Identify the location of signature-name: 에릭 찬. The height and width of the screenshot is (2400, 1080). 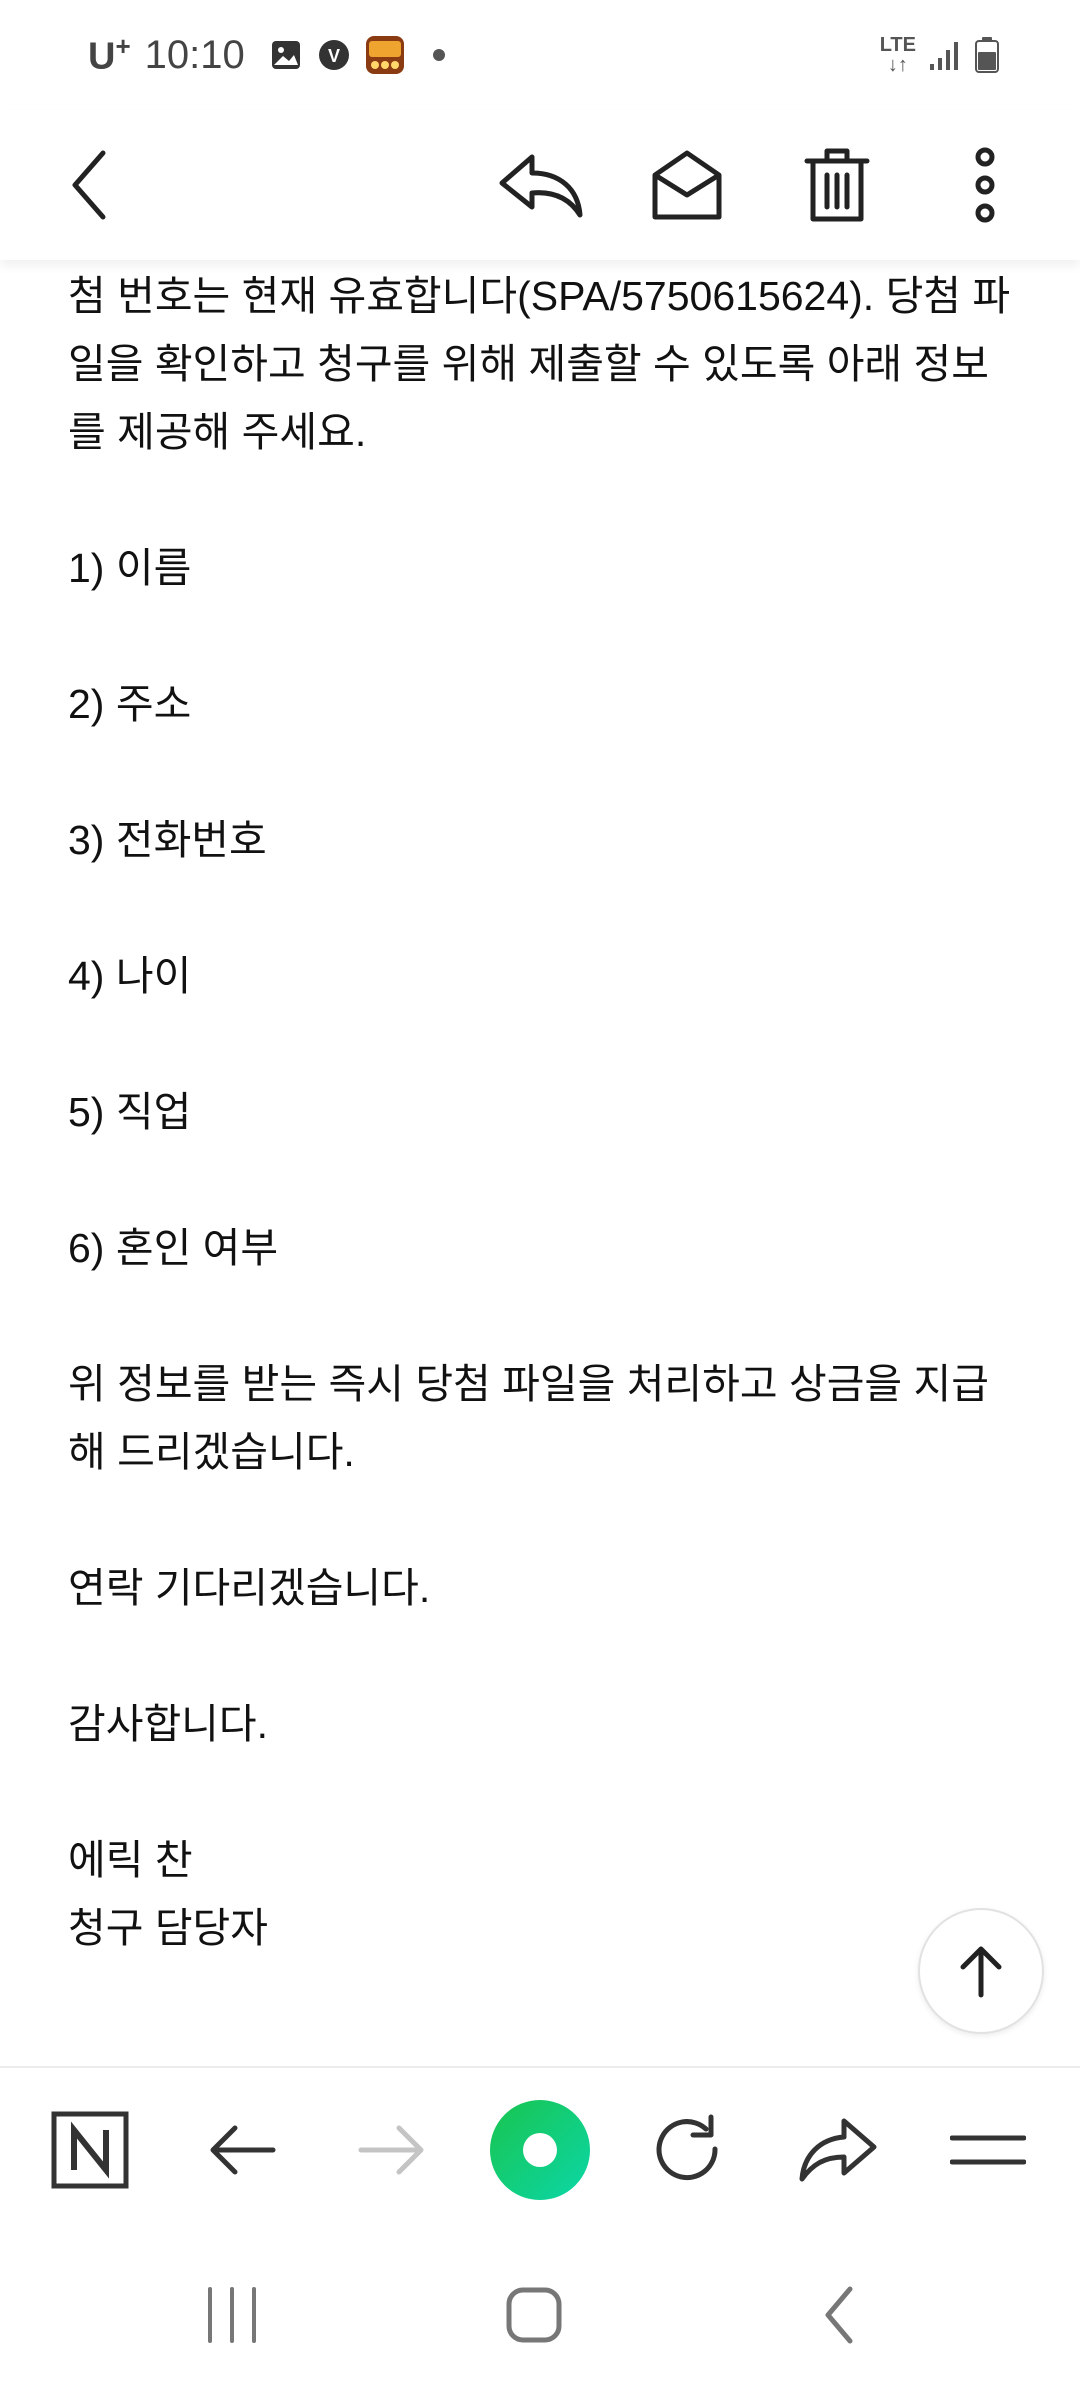
(130, 1860).